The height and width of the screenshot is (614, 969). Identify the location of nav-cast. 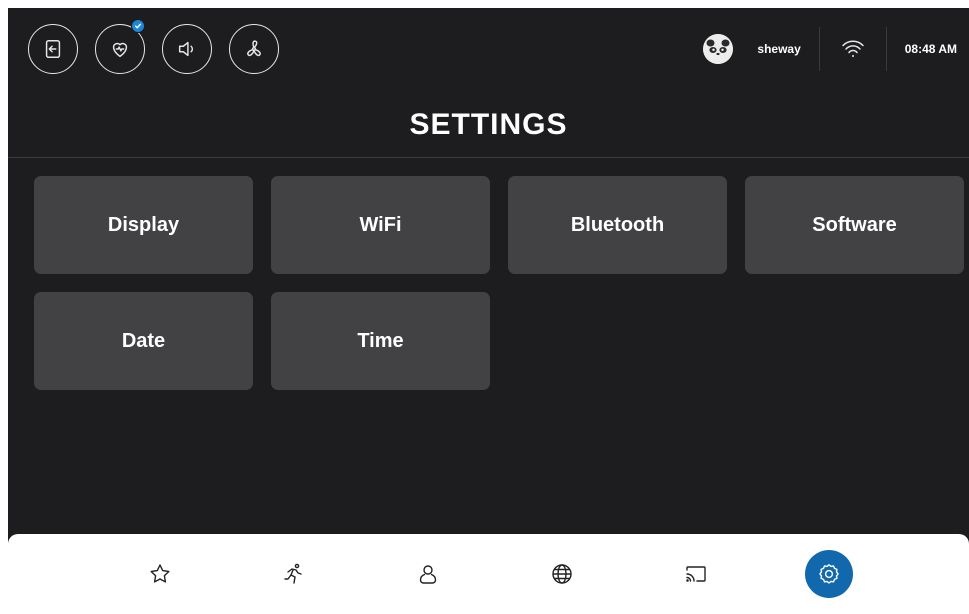
(696, 574).